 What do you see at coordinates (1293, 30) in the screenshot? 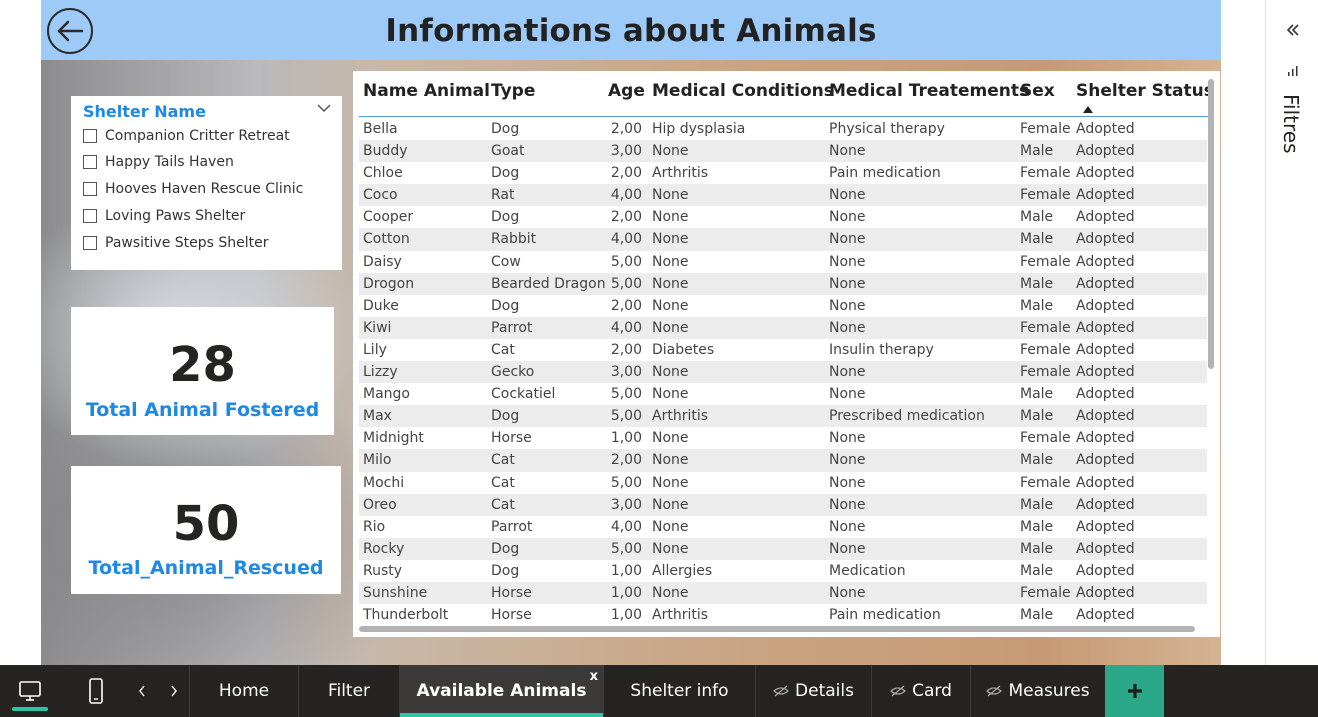
I see `double-chevron-left-icon` at bounding box center [1293, 30].